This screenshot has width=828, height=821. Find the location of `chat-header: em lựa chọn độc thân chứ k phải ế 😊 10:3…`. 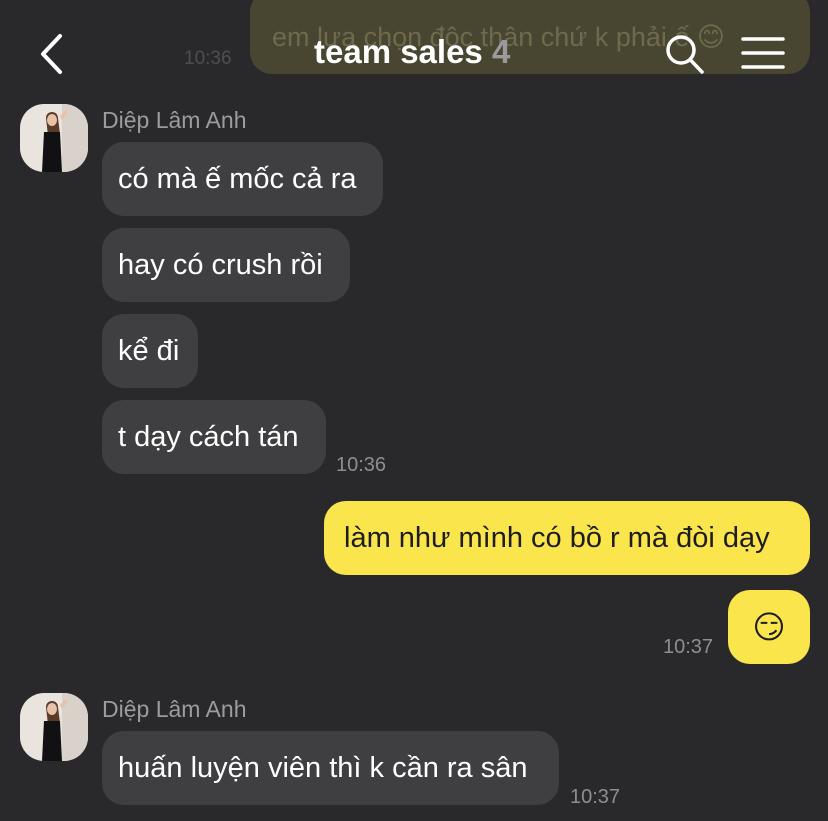

chat-header: em lựa chọn độc thân chứ k phải ế 😊 10:3… is located at coordinates (414, 50).